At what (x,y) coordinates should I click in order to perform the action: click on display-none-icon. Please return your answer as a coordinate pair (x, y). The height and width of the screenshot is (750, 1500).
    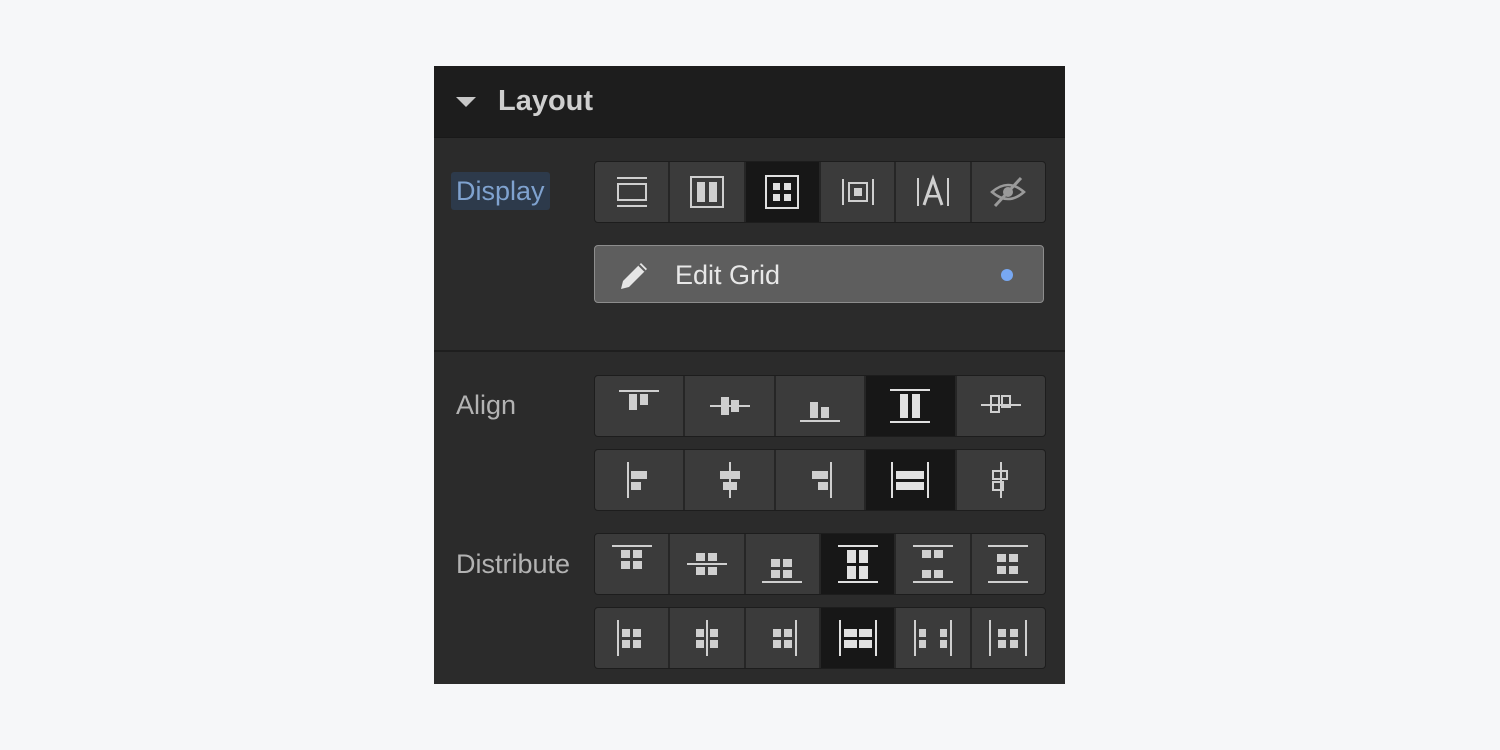
    Looking at the image, I should click on (1008, 192).